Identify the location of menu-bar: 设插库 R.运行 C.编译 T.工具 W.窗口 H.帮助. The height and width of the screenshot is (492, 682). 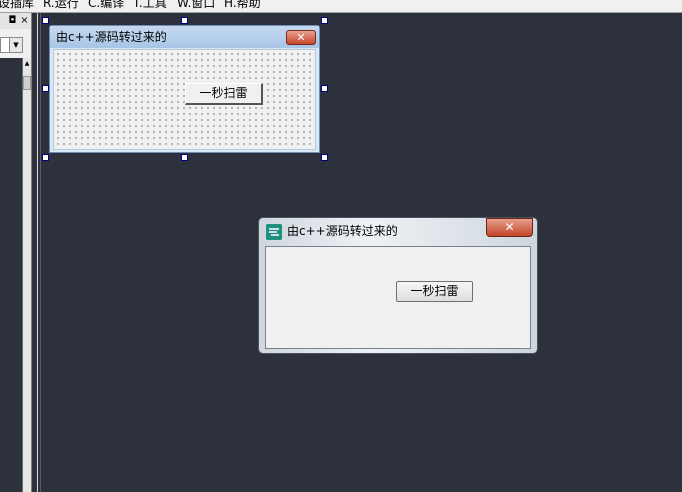
(341, 6).